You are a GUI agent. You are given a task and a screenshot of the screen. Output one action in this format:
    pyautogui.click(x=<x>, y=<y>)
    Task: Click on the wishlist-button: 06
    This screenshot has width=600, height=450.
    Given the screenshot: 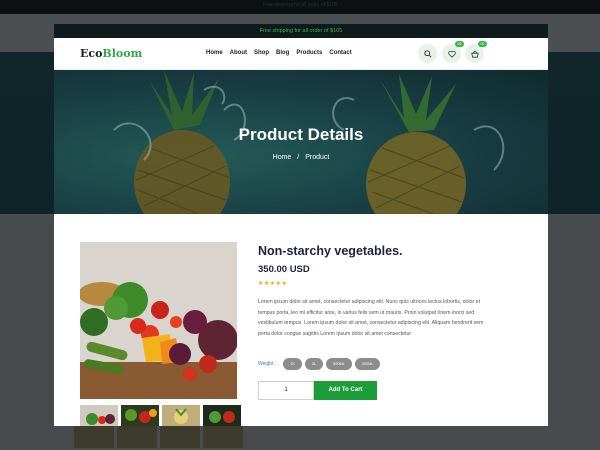 What is the action you would take?
    pyautogui.click(x=453, y=52)
    